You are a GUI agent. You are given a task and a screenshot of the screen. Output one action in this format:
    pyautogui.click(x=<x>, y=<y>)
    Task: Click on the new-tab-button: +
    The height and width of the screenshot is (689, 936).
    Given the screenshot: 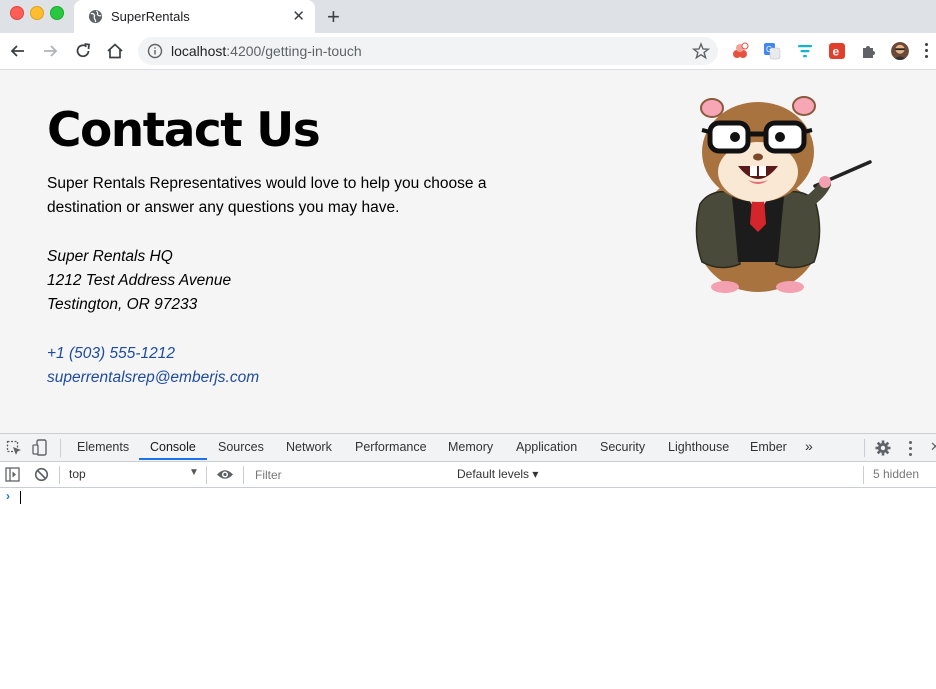 What is the action you would take?
    pyautogui.click(x=333, y=17)
    